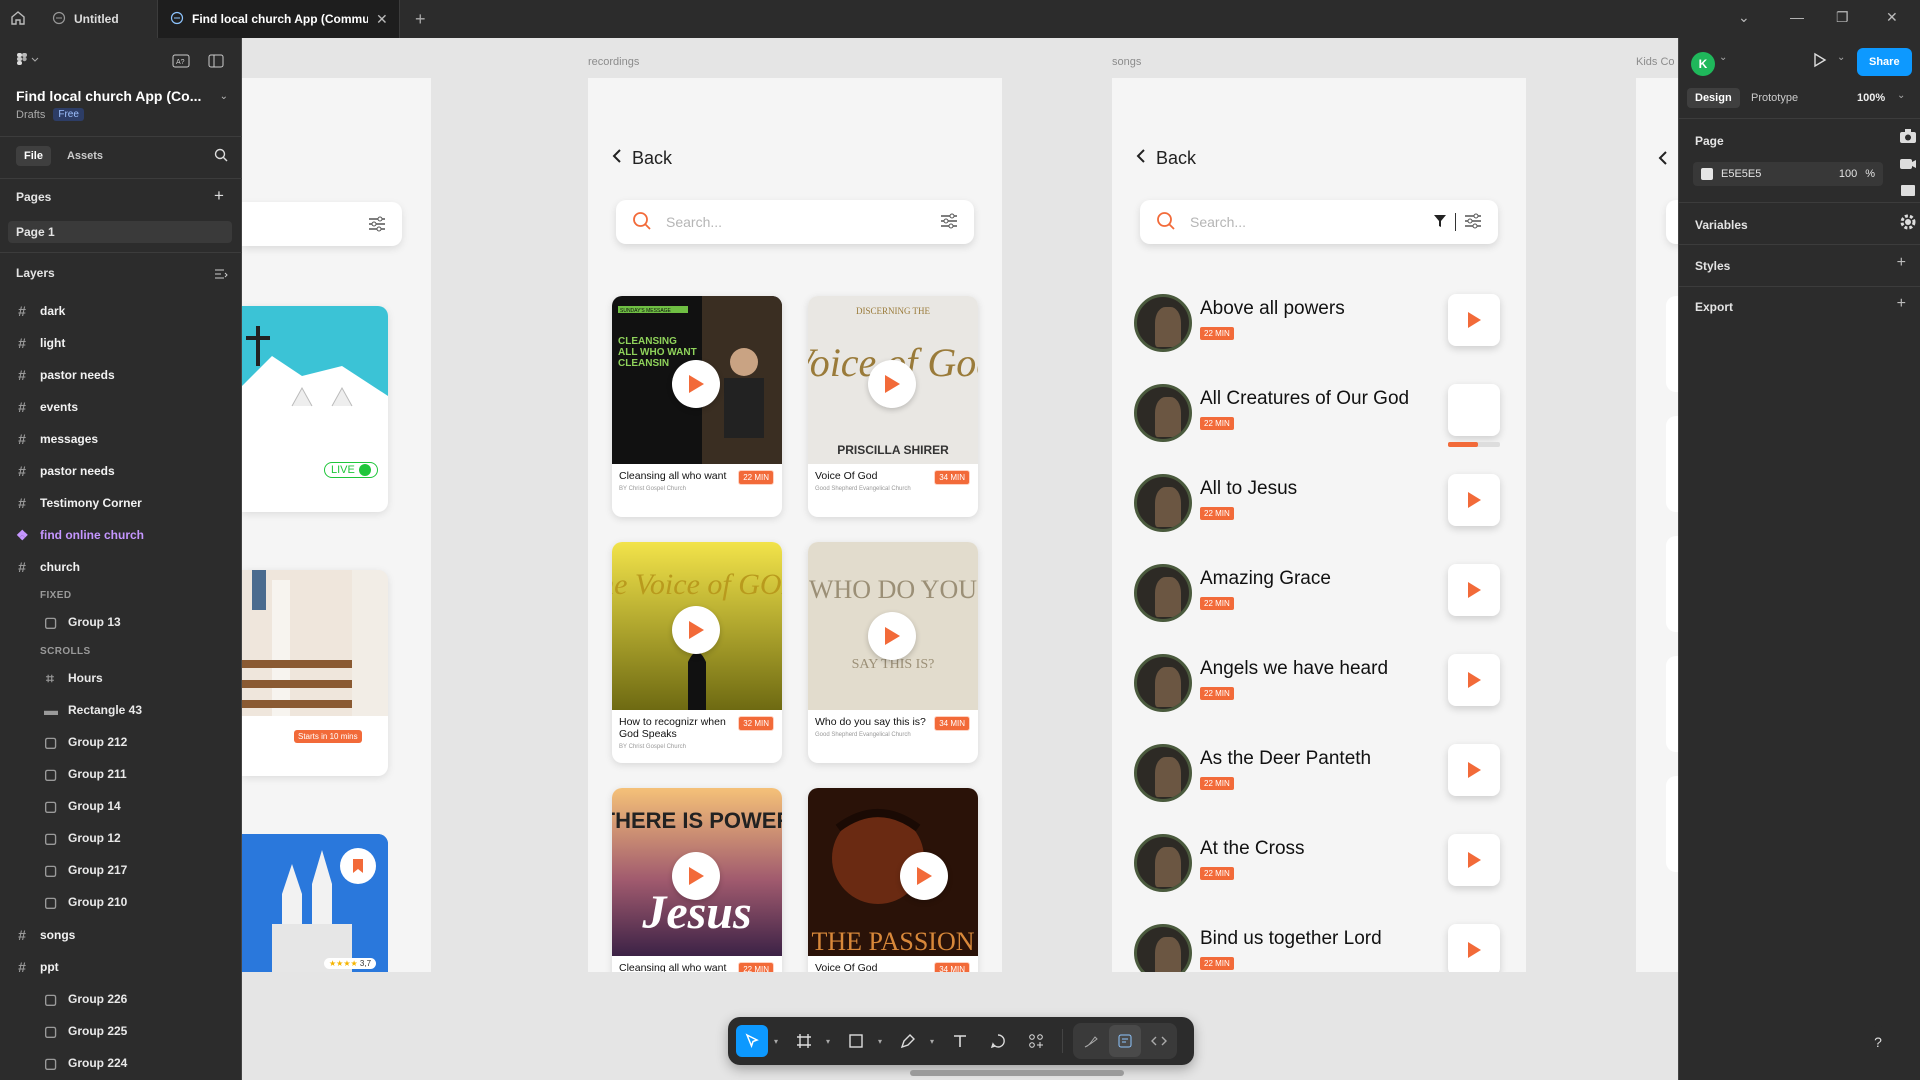 This screenshot has height=1080, width=1920. Describe the element at coordinates (82, 622) in the screenshot. I see `layer-group-13: ▢ Group 13` at that location.